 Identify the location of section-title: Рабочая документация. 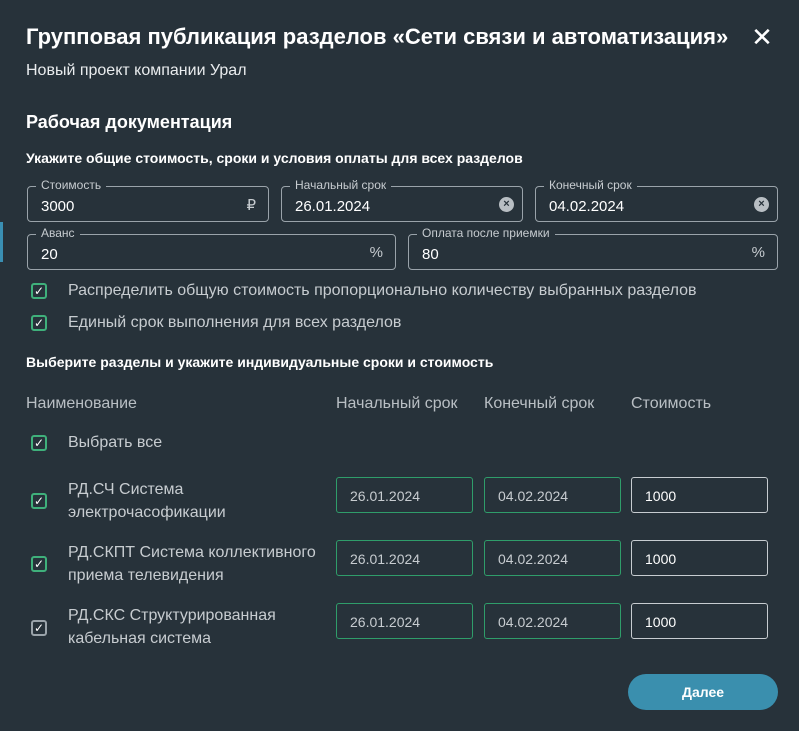
(129, 122).